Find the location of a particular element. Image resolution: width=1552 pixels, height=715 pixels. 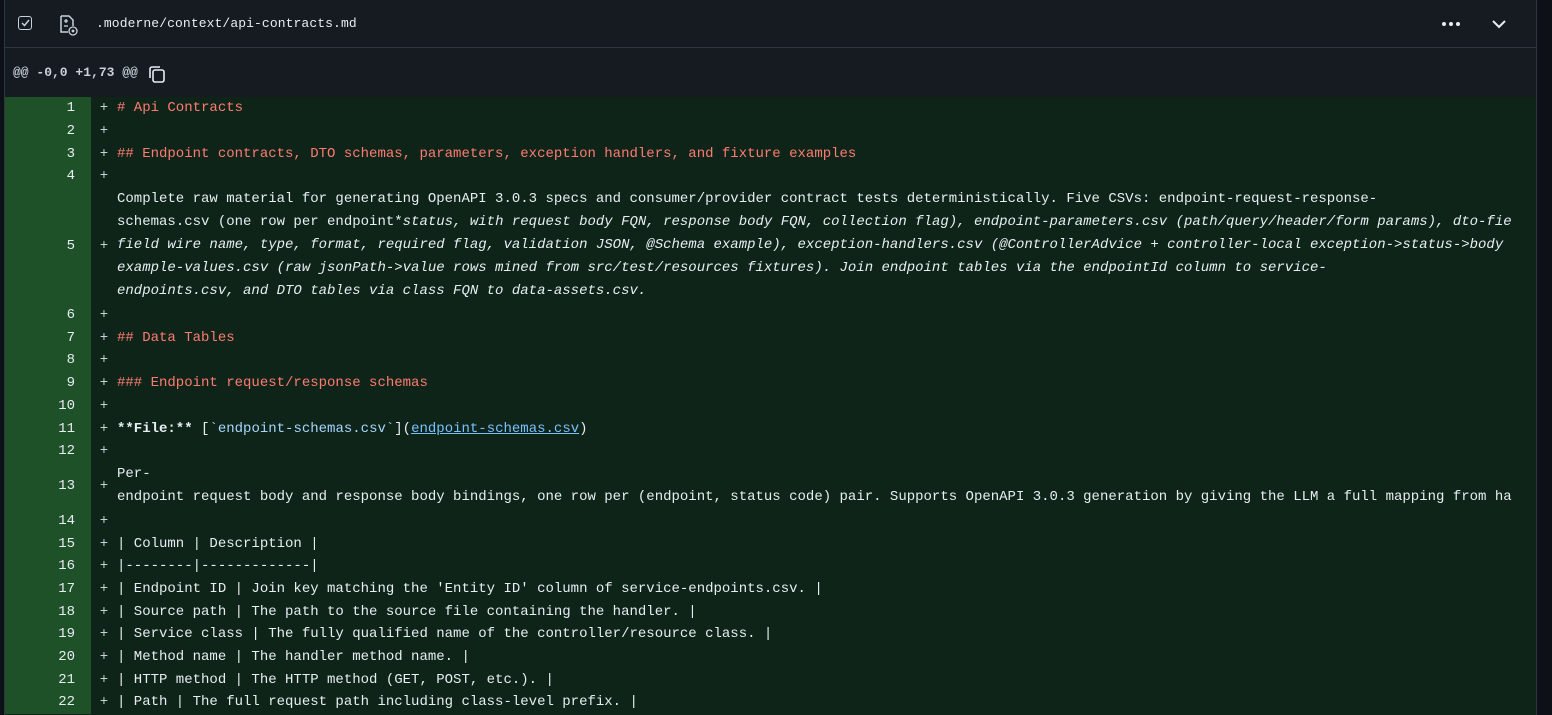

diff-line: 2 + is located at coordinates (770, 131).